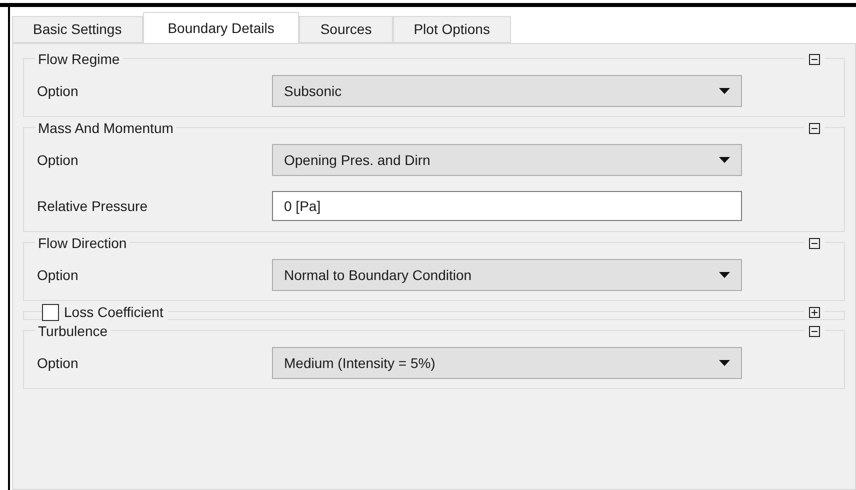 This screenshot has height=490, width=856. What do you see at coordinates (507, 275) in the screenshot?
I see `option-dropdown: Normal to Boundary Condition` at bounding box center [507, 275].